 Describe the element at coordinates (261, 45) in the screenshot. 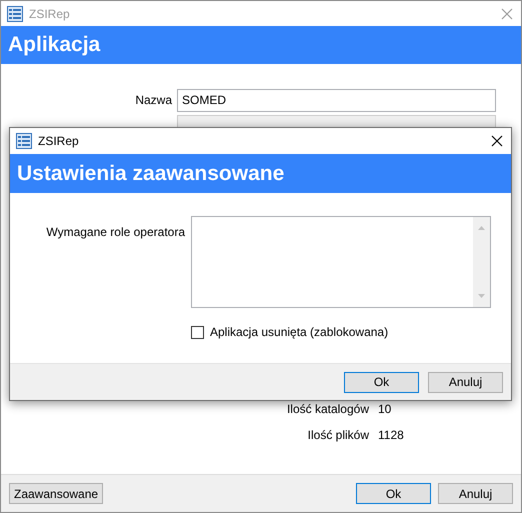

I see `page-header: Aplikacja` at that location.